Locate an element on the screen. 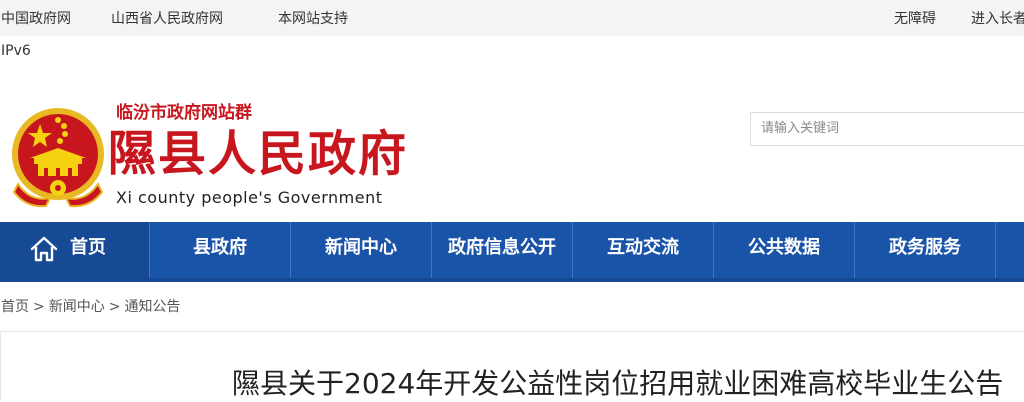 This screenshot has width=1024, height=402. site-title-english: Xi county people's Government is located at coordinates (249, 197).